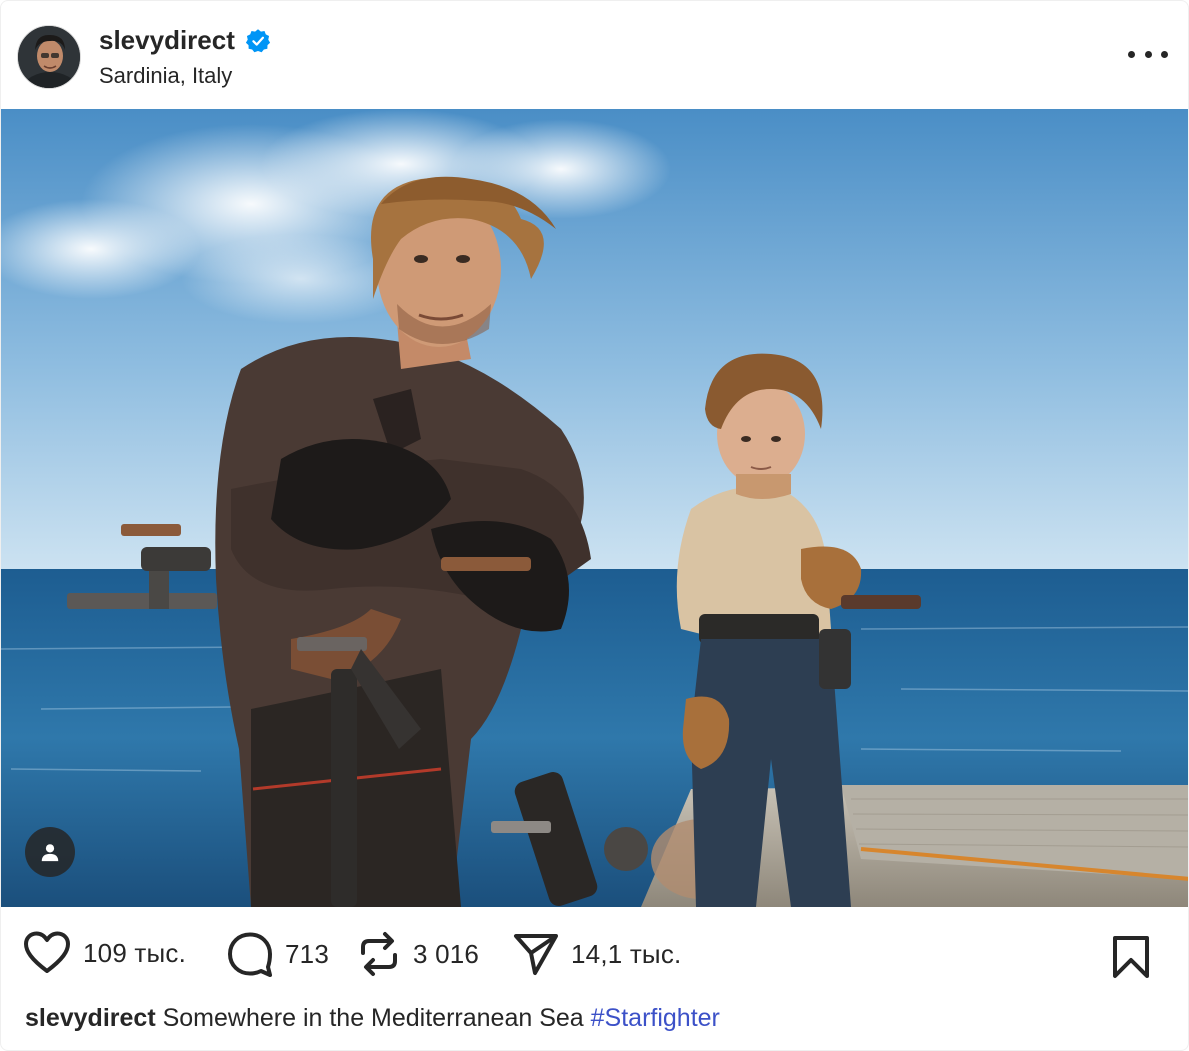 The height and width of the screenshot is (1051, 1189). I want to click on verified-badge-icon, so click(257, 40).